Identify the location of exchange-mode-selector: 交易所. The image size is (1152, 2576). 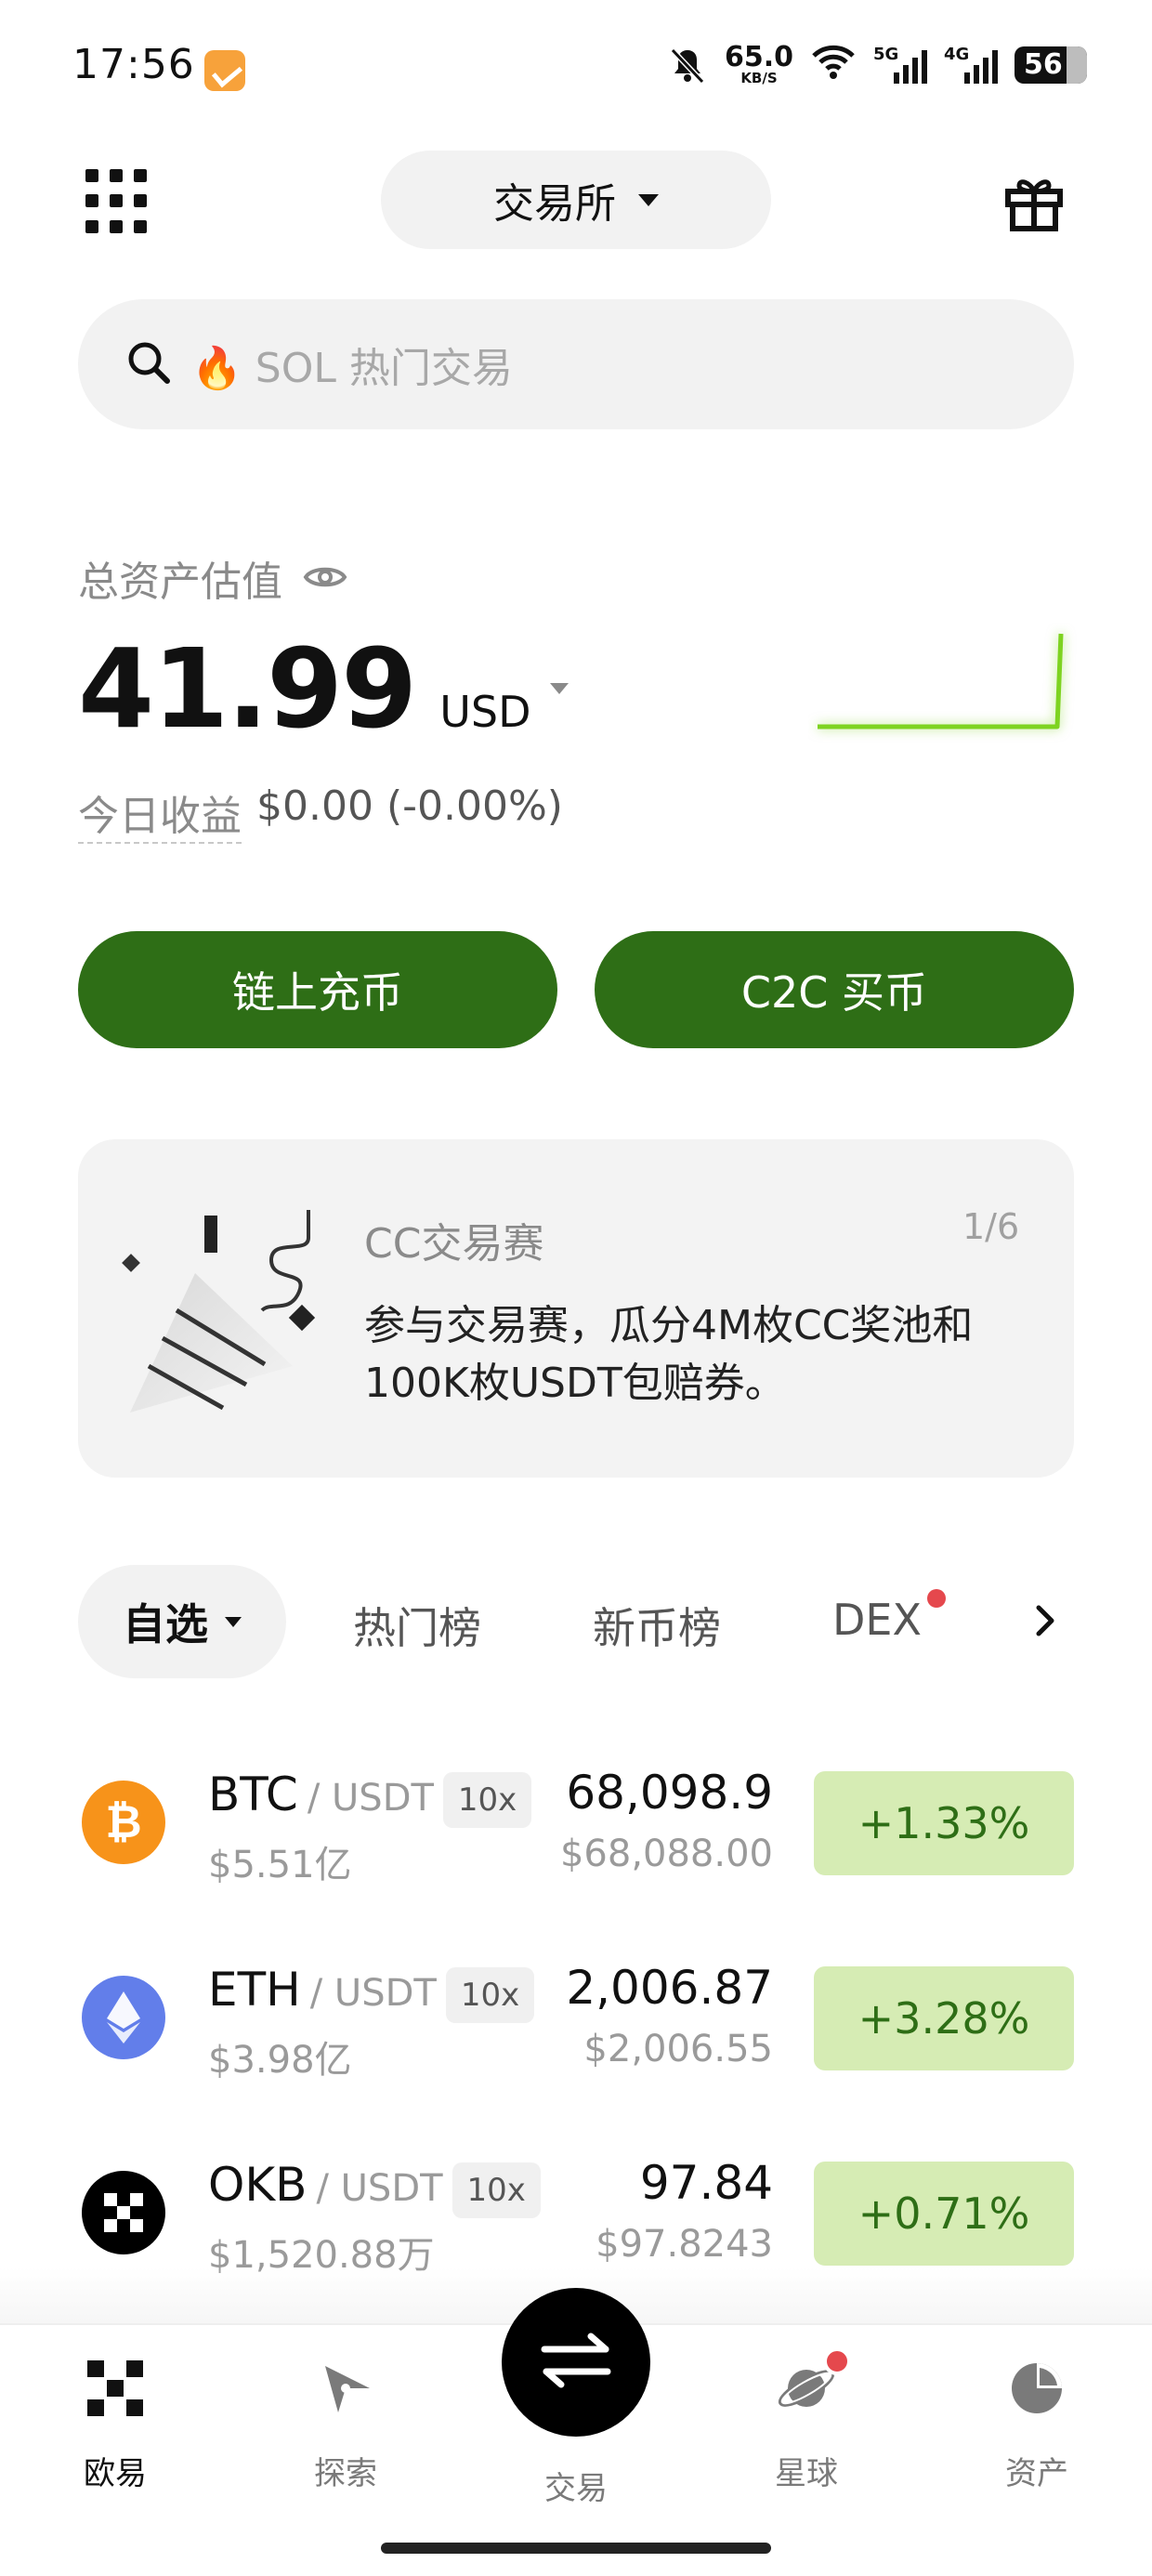
(576, 200).